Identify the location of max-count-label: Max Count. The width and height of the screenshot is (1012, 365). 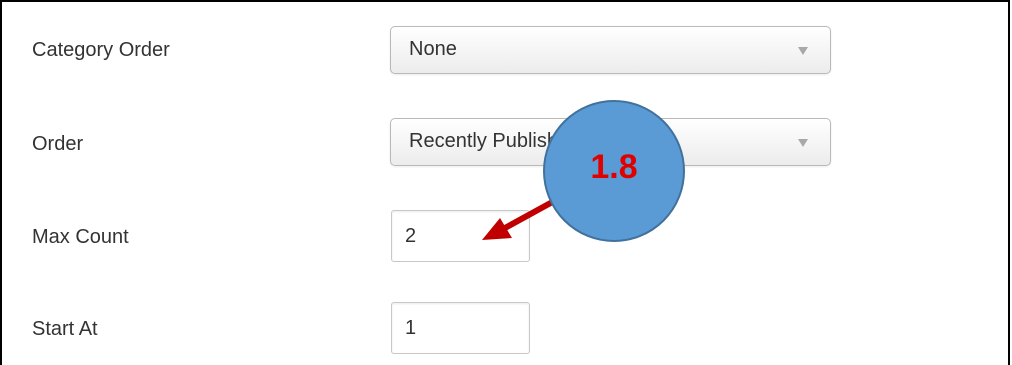
(80, 237).